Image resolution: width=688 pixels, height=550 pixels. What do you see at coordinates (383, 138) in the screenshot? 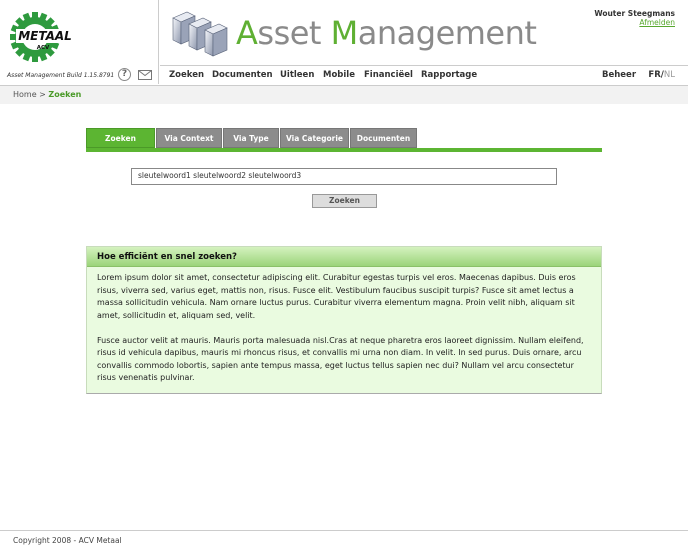
I see `tab-documenten: Documenten` at bounding box center [383, 138].